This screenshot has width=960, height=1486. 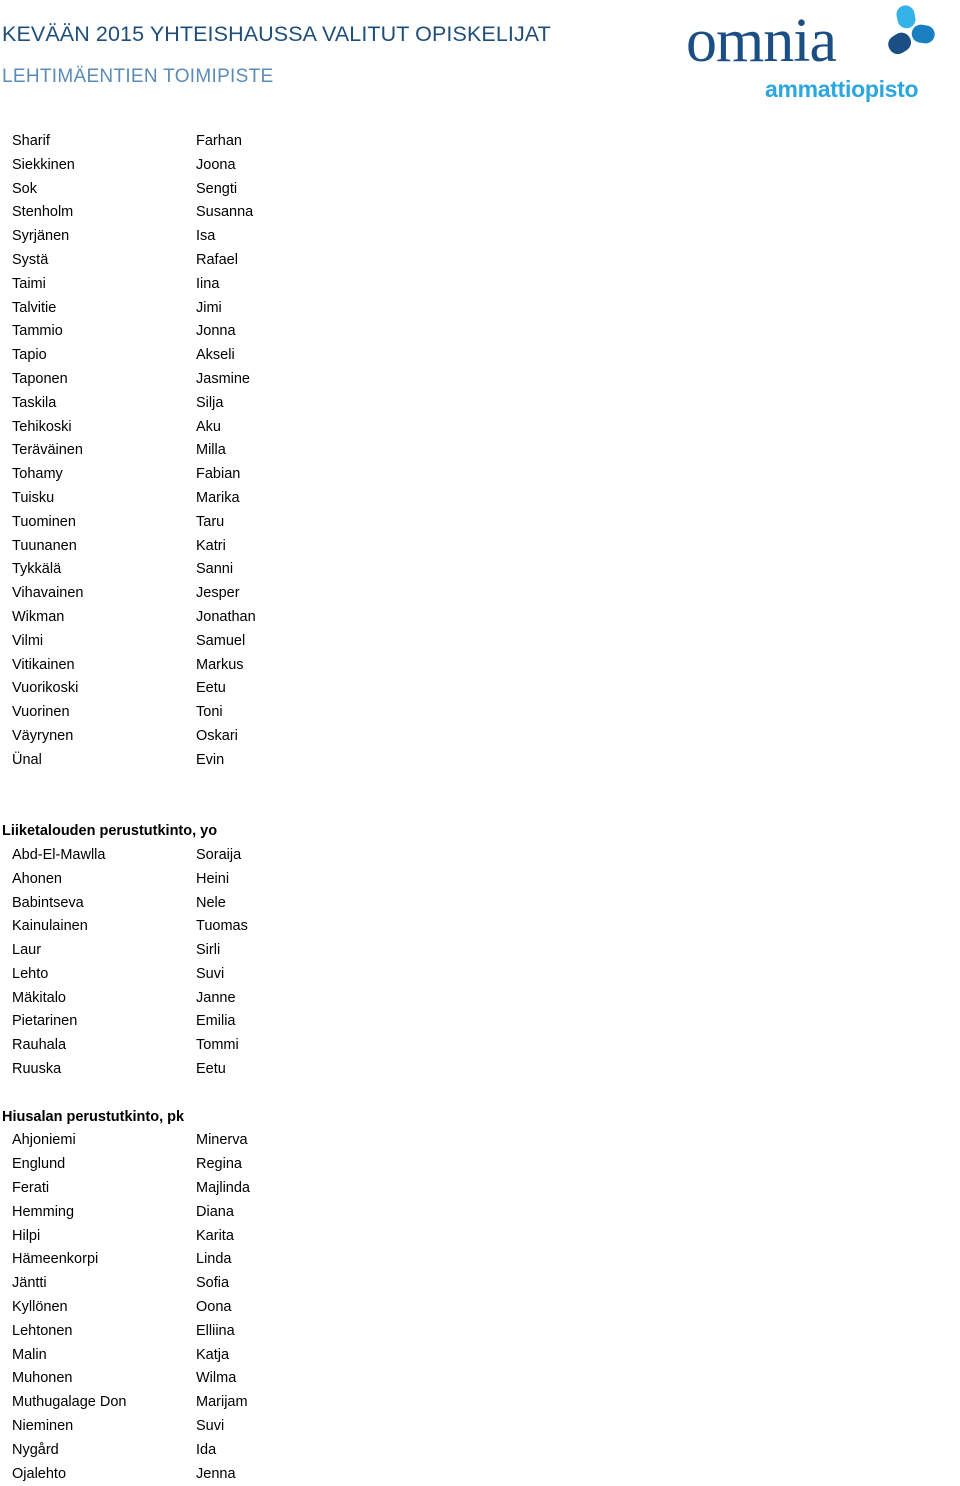 I want to click on student-row: Babintseva Nele, so click(x=480, y=904).